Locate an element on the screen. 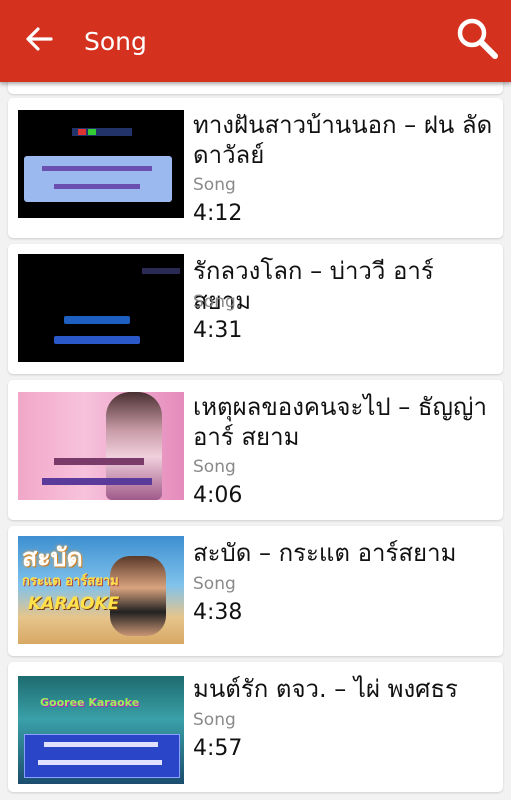 The height and width of the screenshot is (800, 511). page-title: Song is located at coordinates (115, 41).